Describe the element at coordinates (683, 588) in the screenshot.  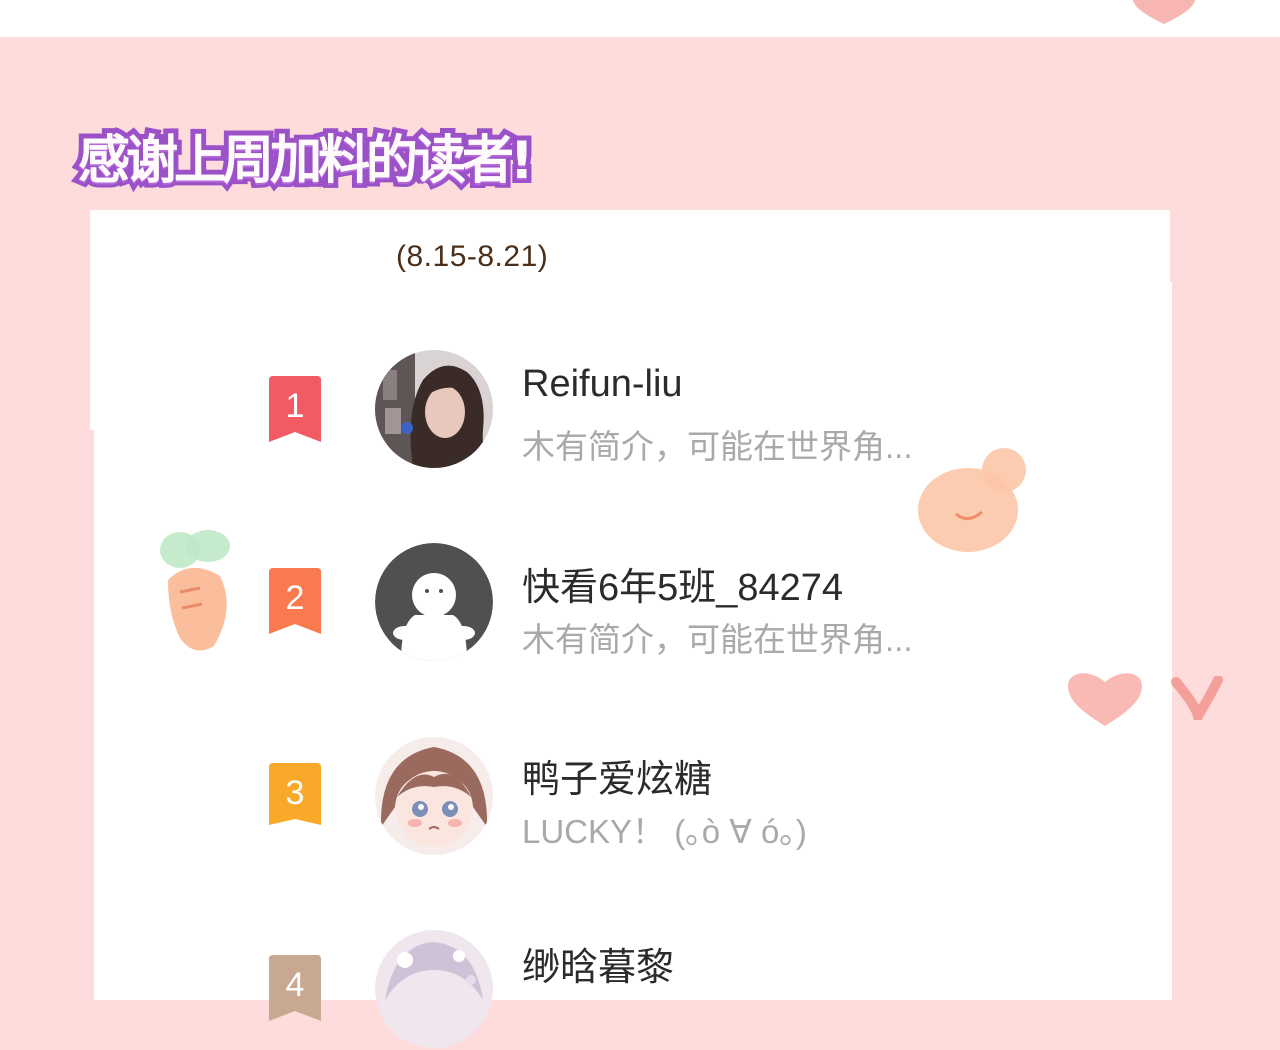
I see `user-name: 快看6年5班_84274` at that location.